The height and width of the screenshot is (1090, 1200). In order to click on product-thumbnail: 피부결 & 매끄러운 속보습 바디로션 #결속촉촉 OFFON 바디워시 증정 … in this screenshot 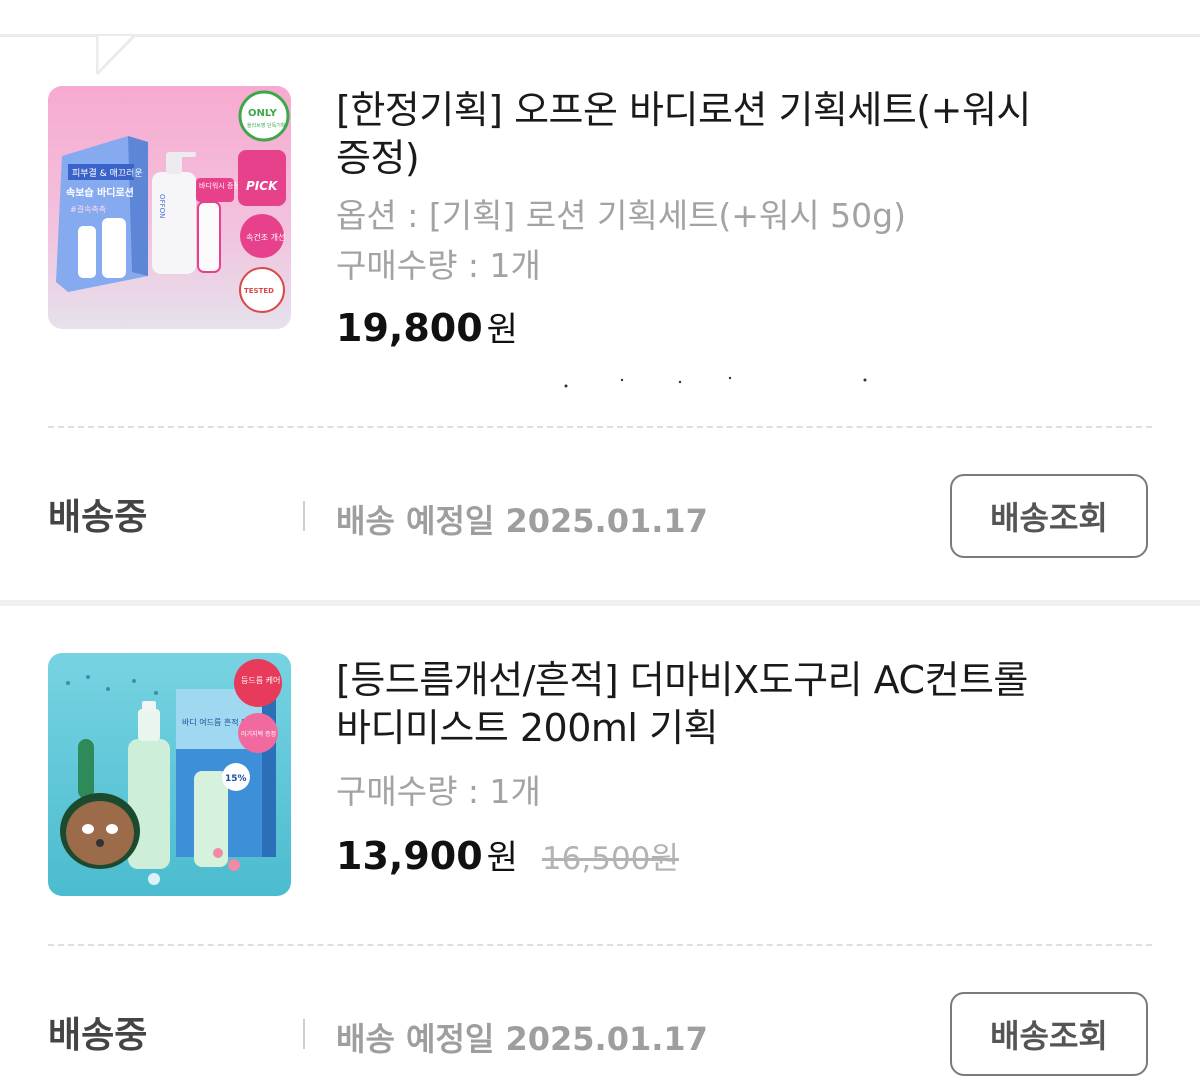, I will do `click(169, 207)`.